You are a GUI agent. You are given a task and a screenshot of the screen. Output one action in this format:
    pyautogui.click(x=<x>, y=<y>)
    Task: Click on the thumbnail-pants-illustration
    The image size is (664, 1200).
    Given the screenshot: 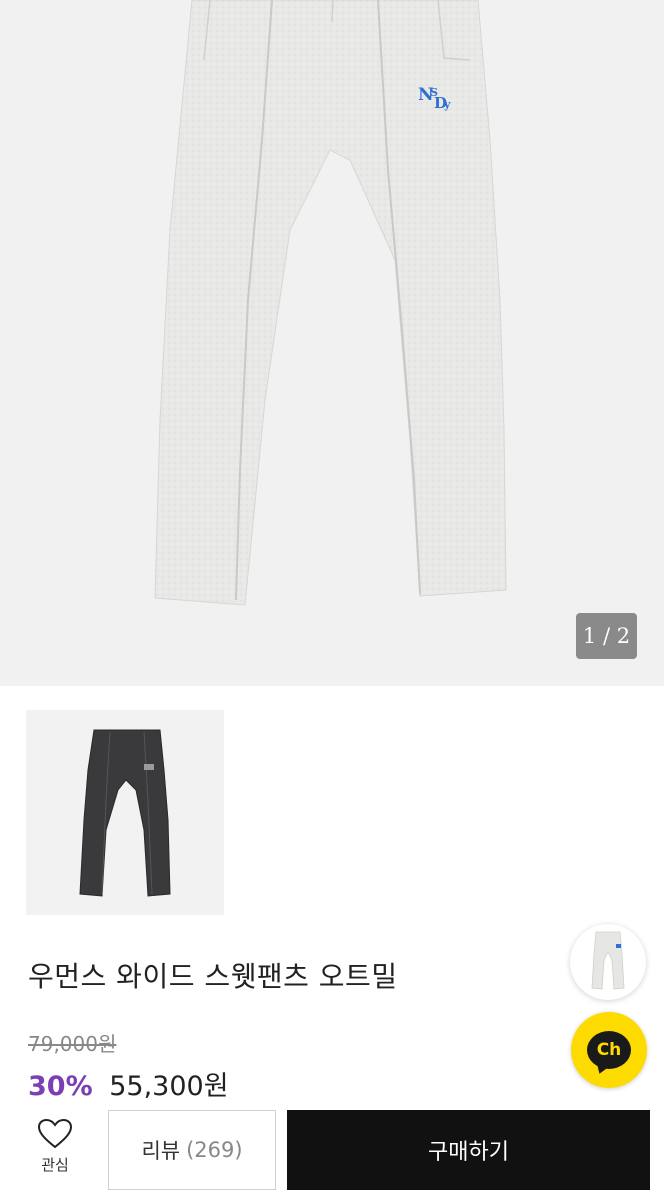 What is the action you would take?
    pyautogui.click(x=125, y=813)
    